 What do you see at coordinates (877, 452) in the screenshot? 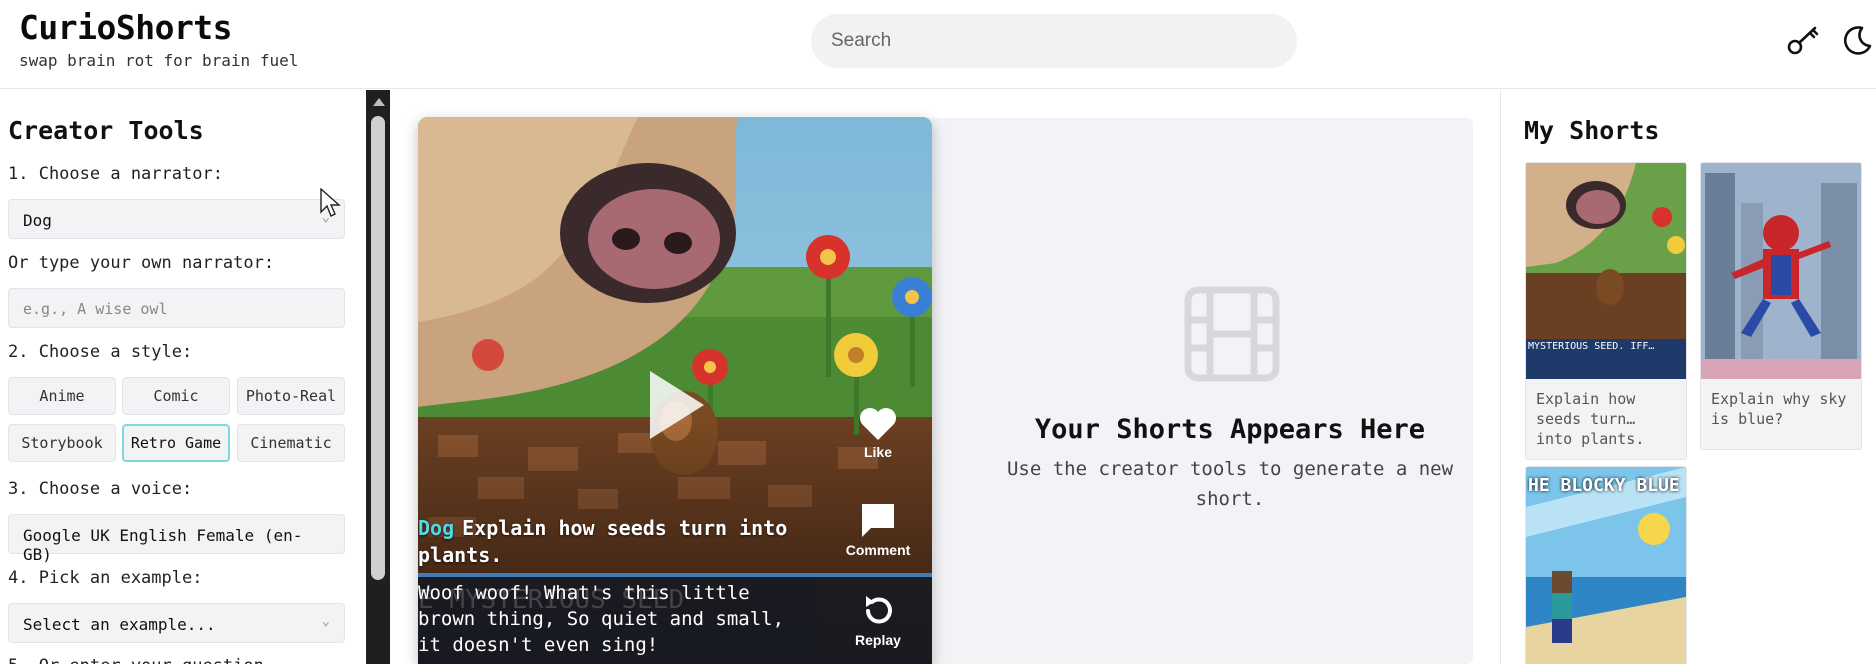
I see `like-label: Like` at bounding box center [877, 452].